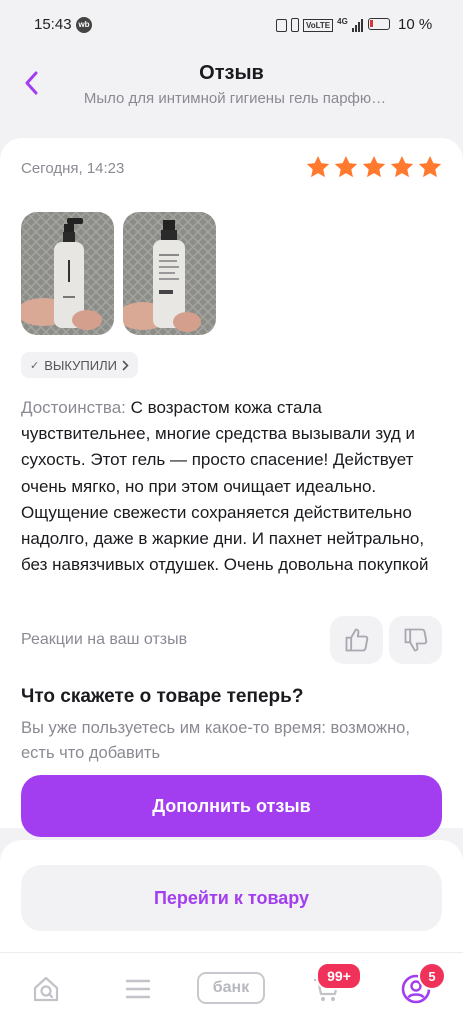  I want to click on status-icons: VoLTE 4G, so click(319, 25).